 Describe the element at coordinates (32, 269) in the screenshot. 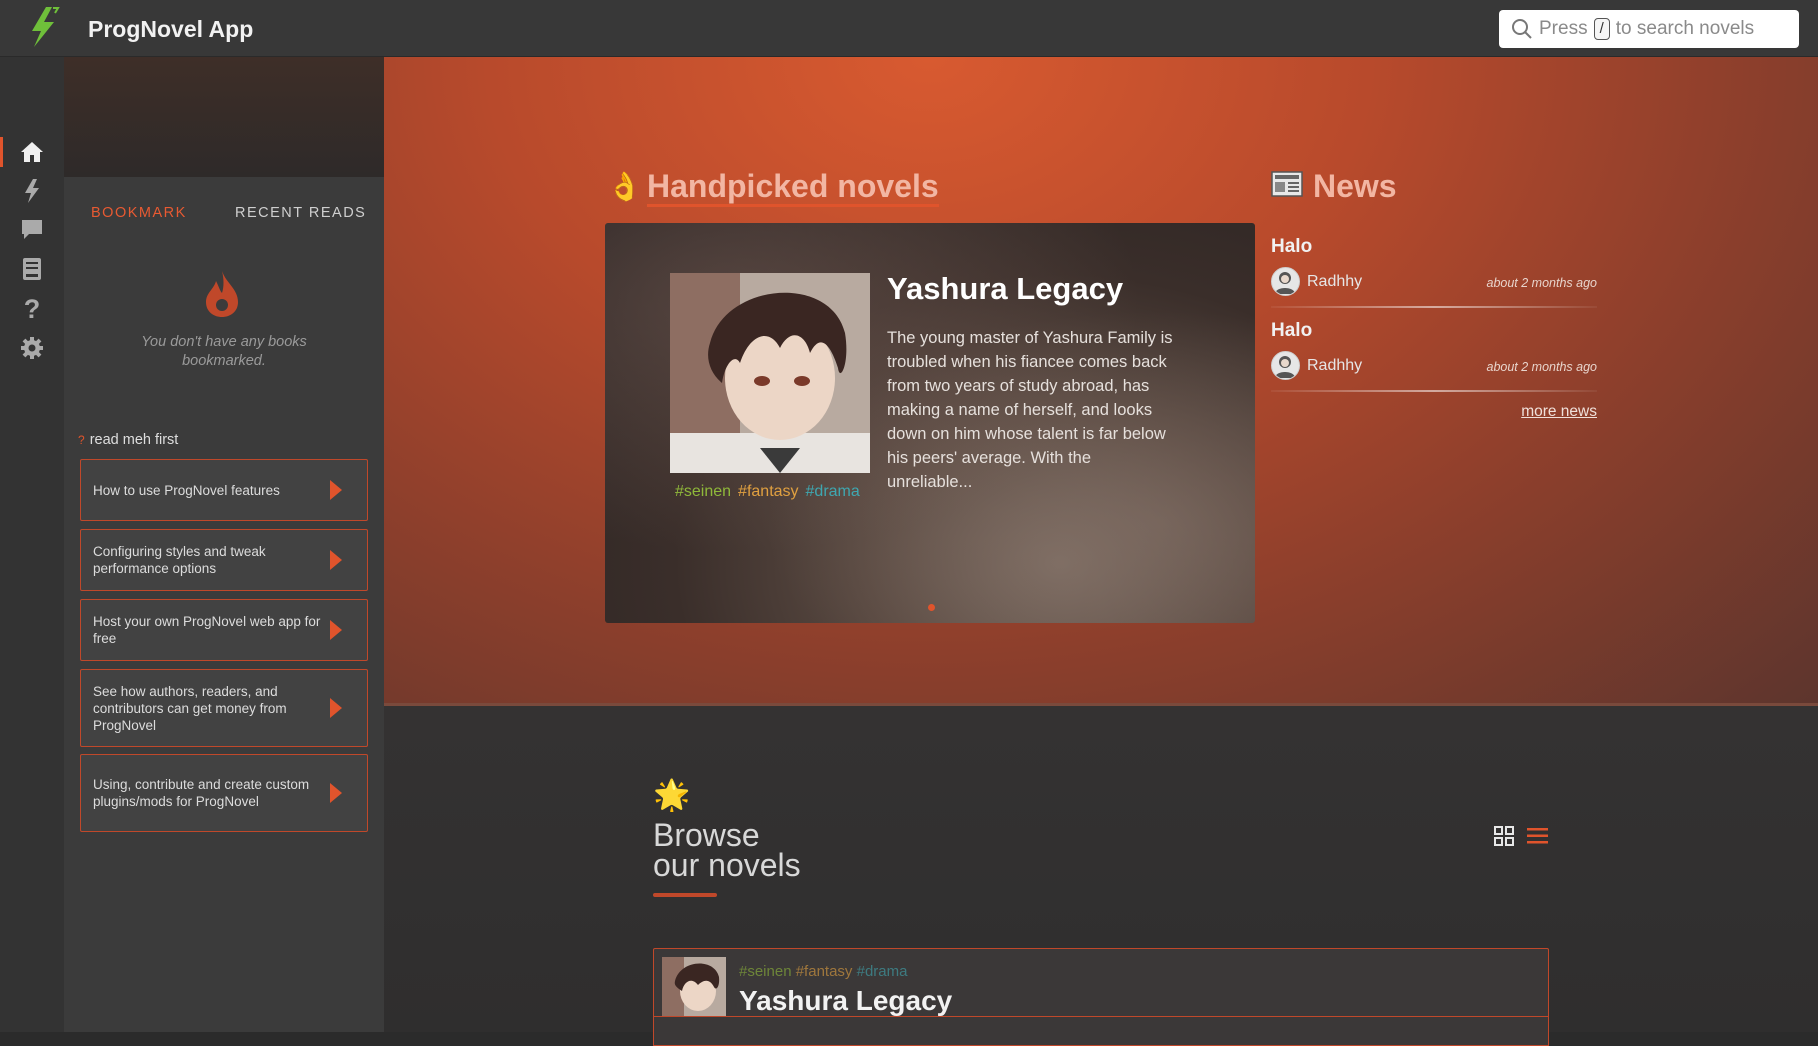

I see `book-icon` at that location.